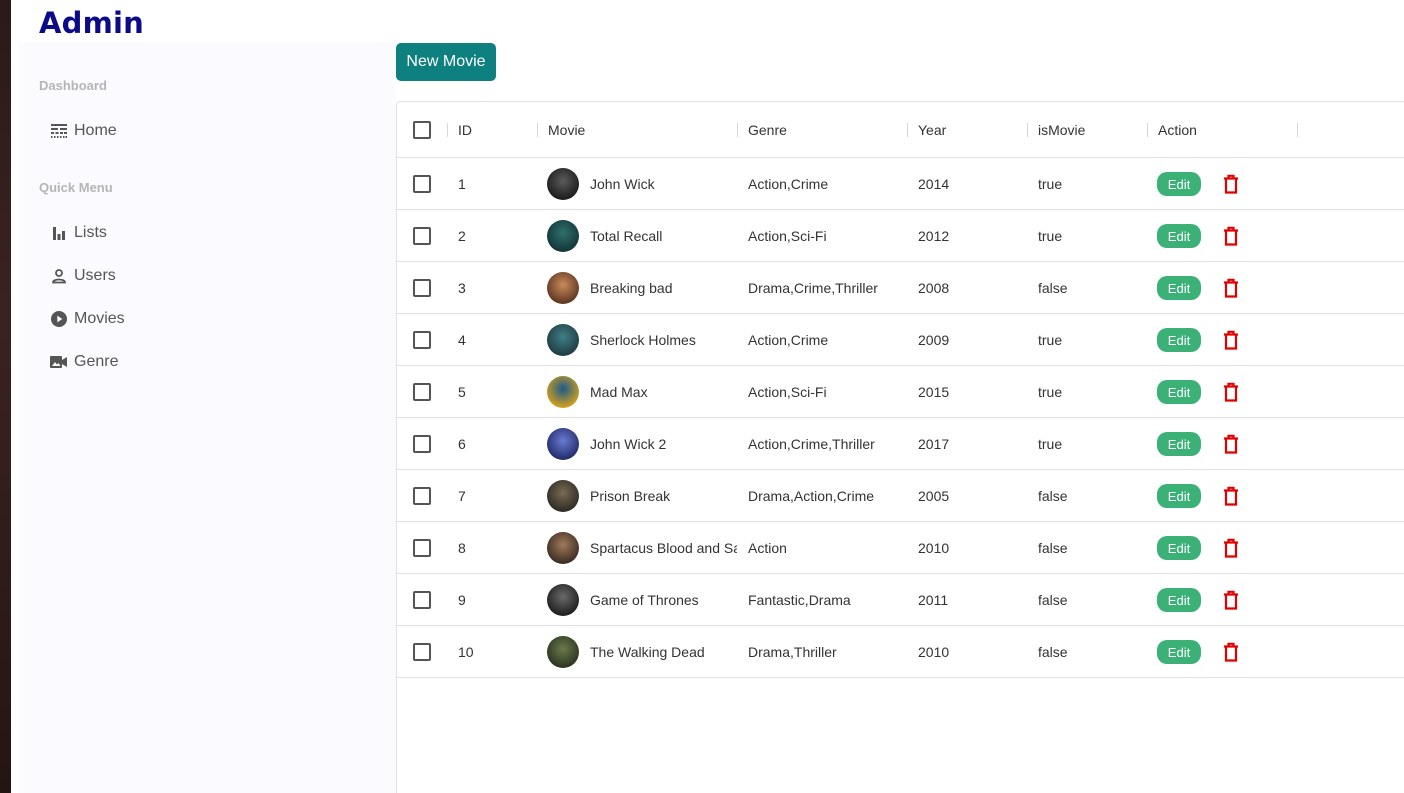 The width and height of the screenshot is (1404, 793). What do you see at coordinates (5, 396) in the screenshot?
I see `background-strip` at bounding box center [5, 396].